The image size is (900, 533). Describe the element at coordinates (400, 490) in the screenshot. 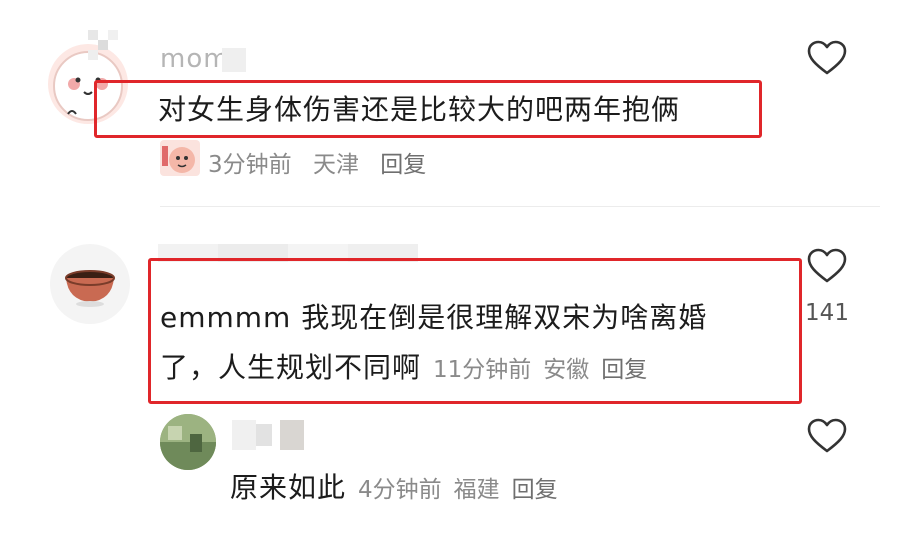

I see `comment-time: 4分钟前` at that location.